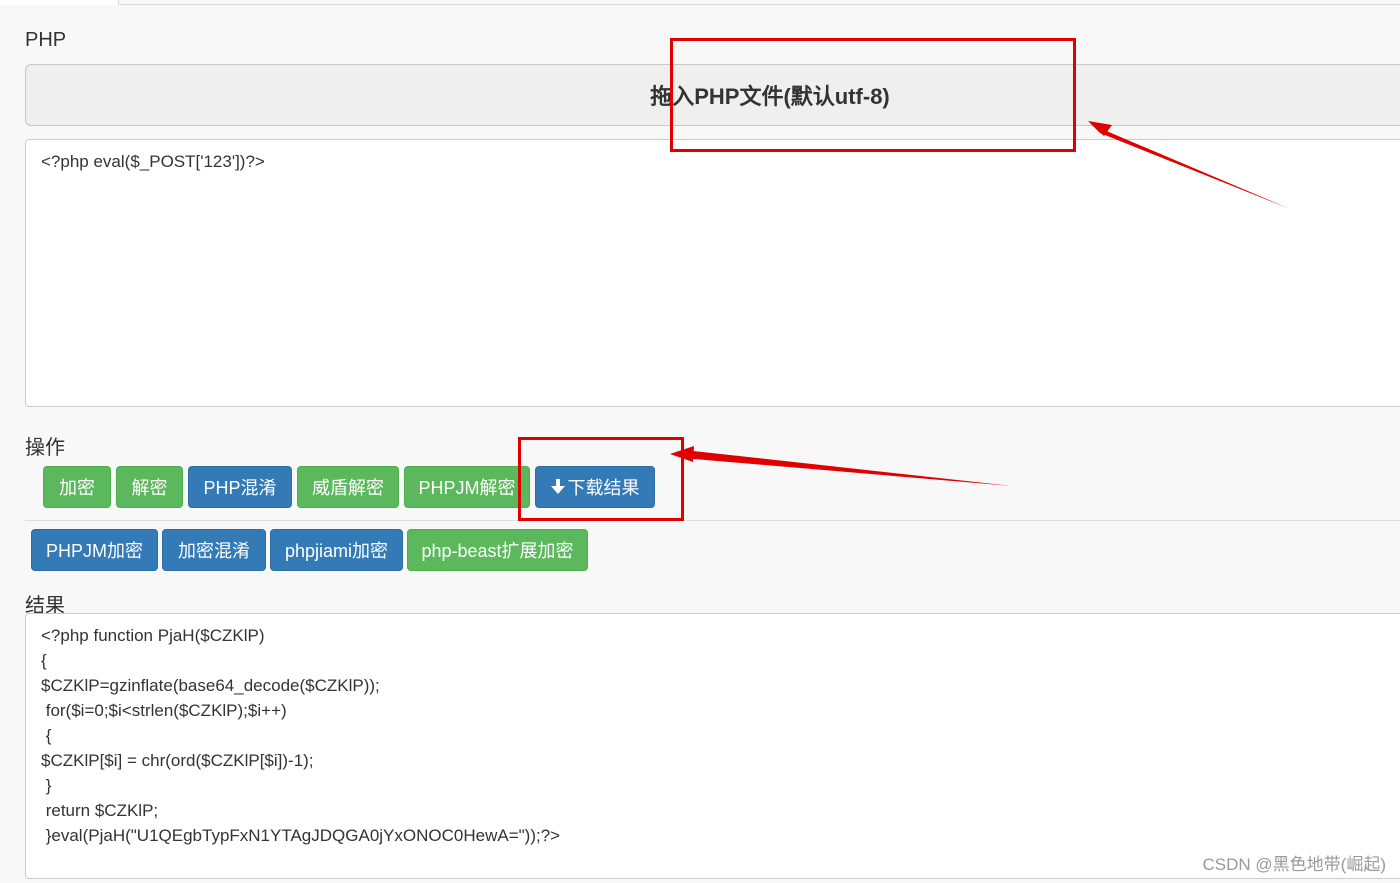 This screenshot has height=883, width=1400. I want to click on download-highlight-box, so click(601, 479).